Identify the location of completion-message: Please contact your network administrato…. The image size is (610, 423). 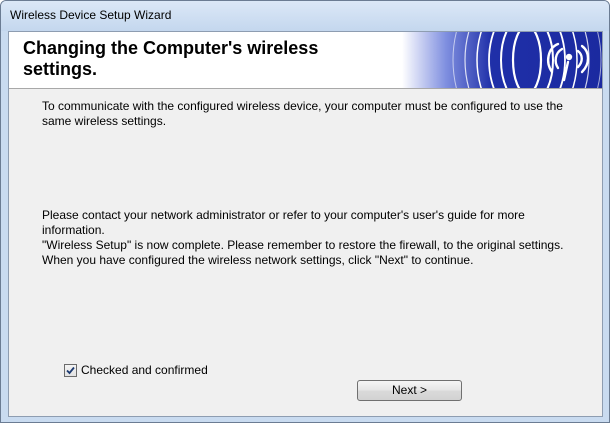
(307, 238).